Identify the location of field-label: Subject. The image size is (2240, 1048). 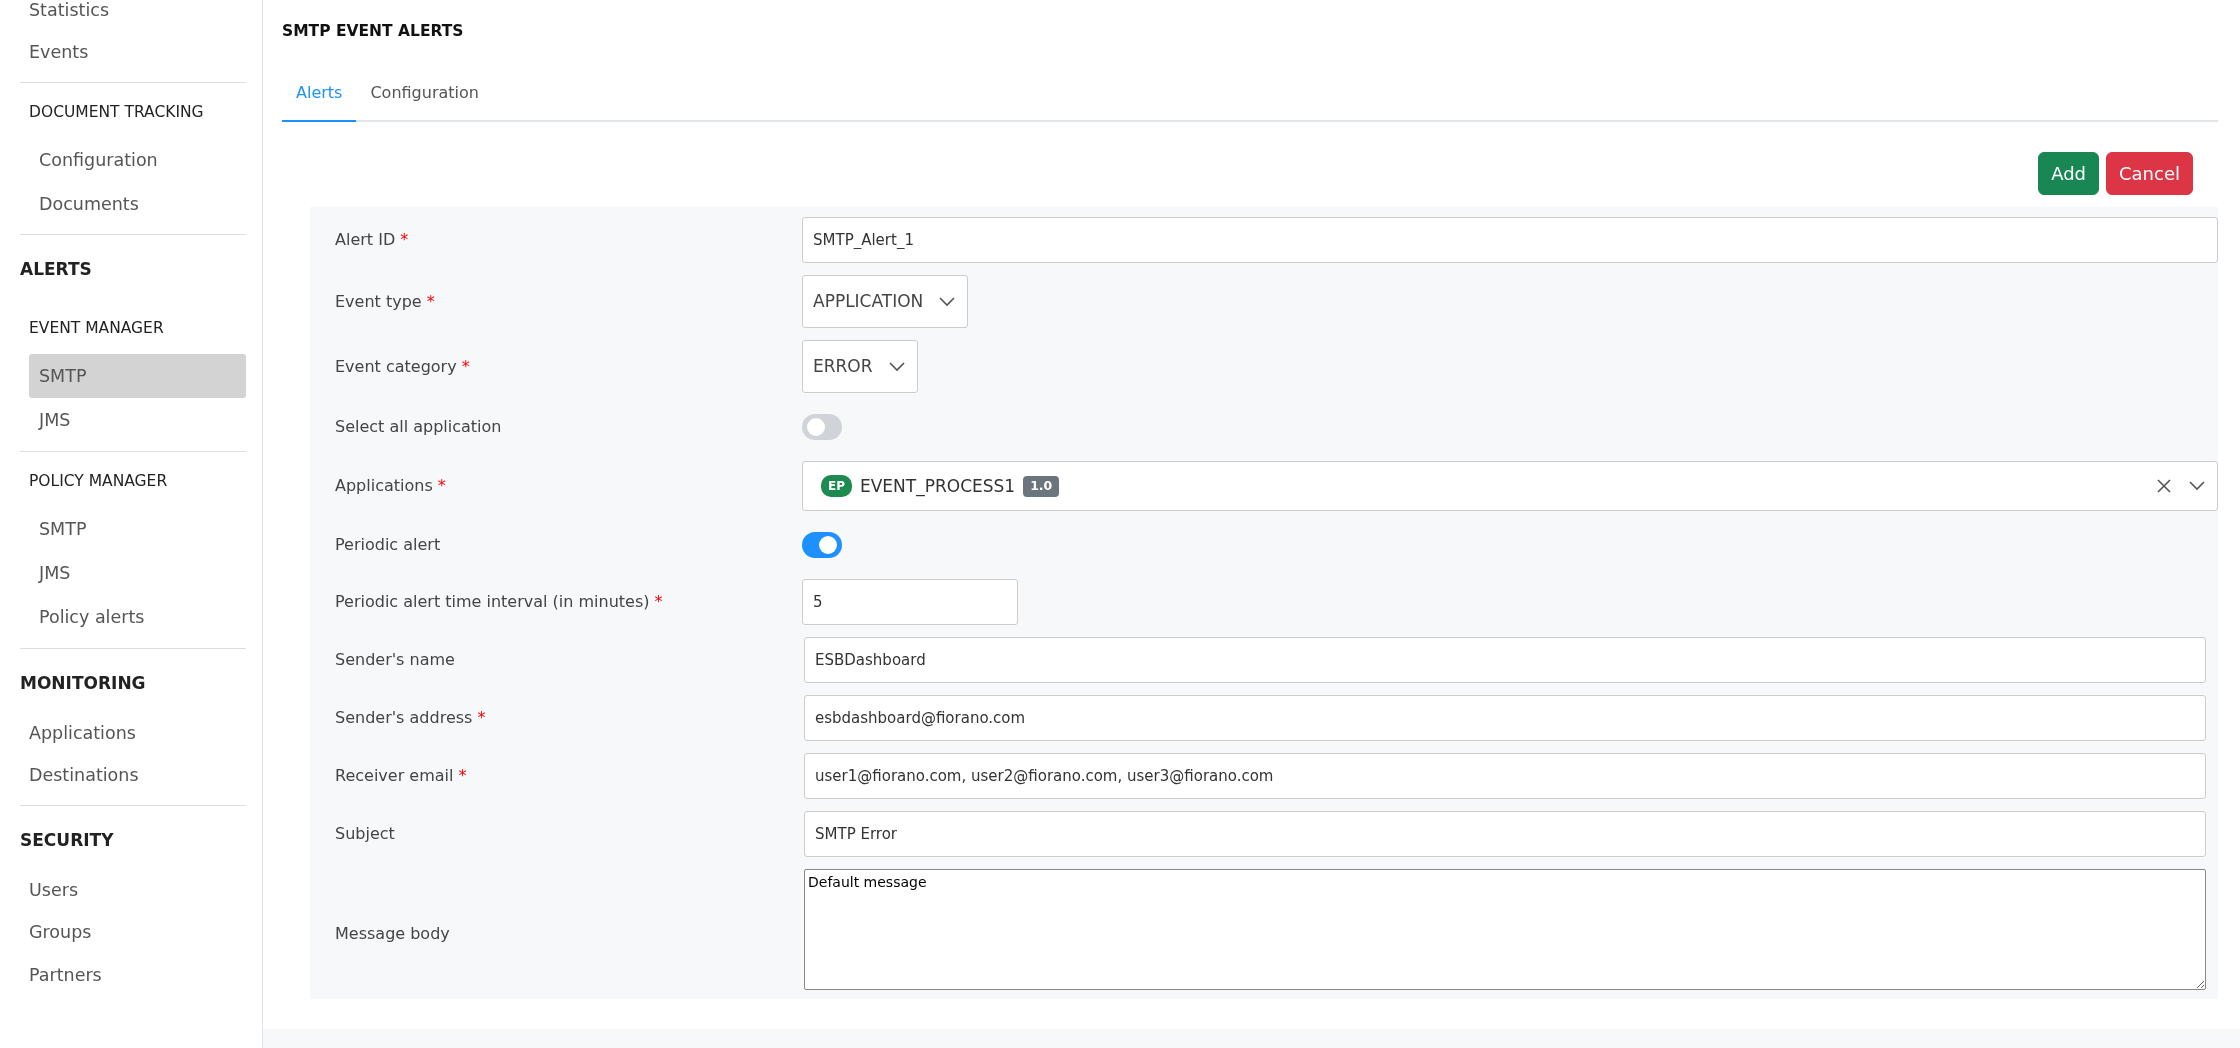
(365, 834).